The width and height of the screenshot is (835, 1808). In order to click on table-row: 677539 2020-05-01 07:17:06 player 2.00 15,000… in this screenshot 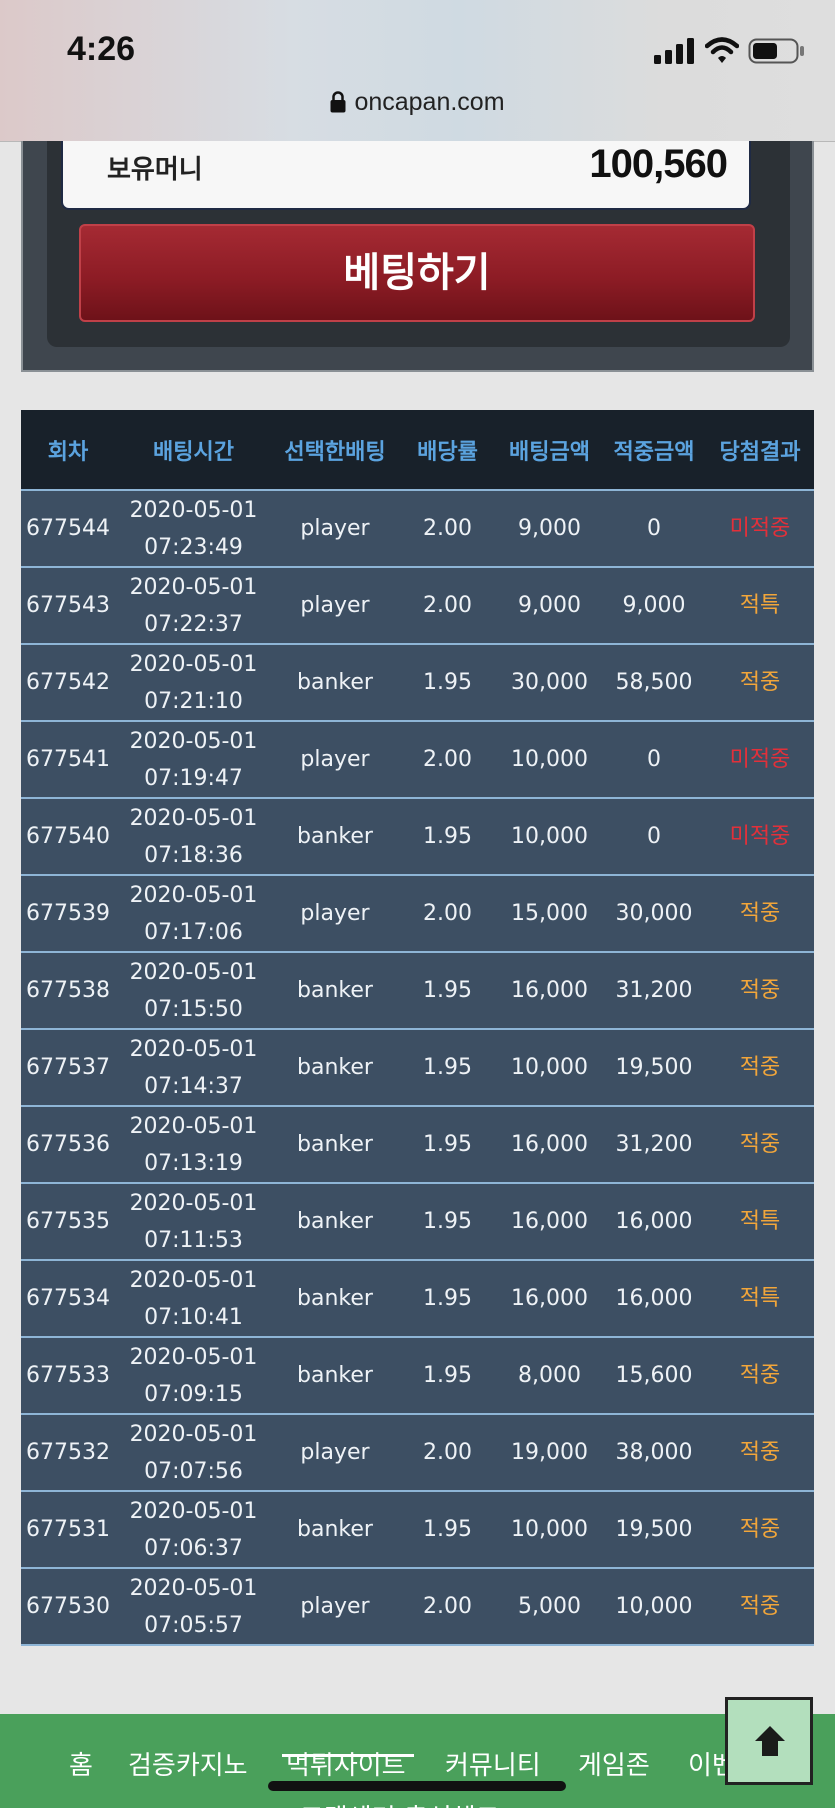, I will do `click(417, 914)`.